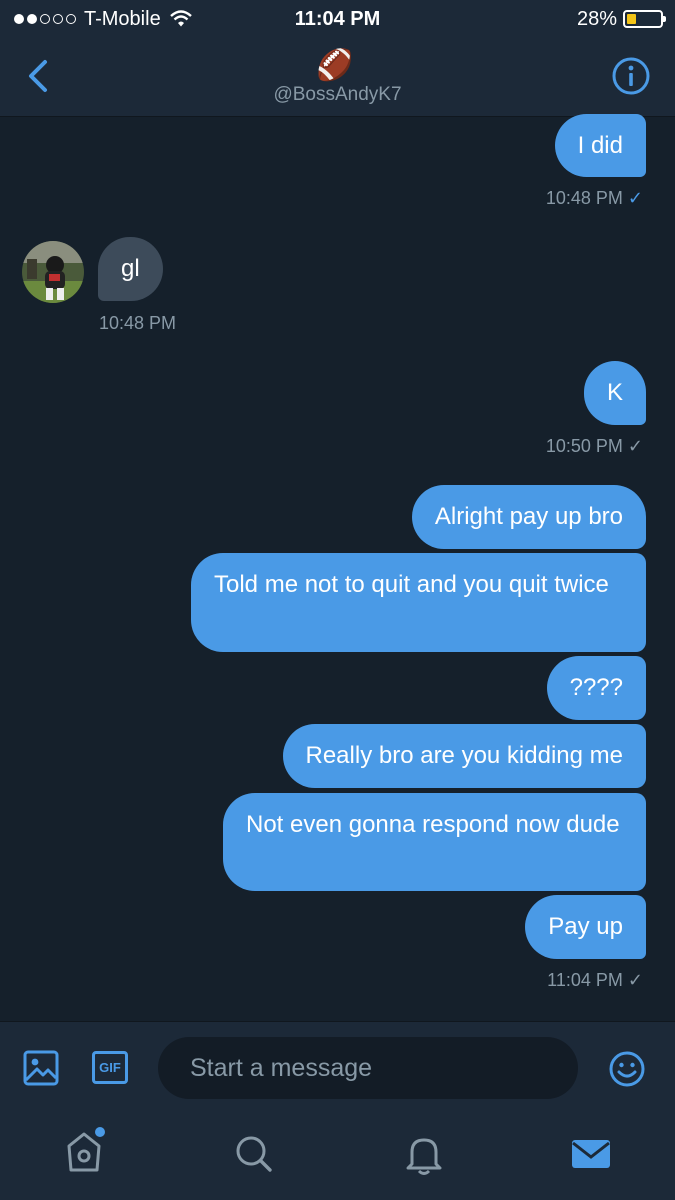 The height and width of the screenshot is (1200, 675). Describe the element at coordinates (596, 688) in the screenshot. I see `message-bubble: ????` at that location.